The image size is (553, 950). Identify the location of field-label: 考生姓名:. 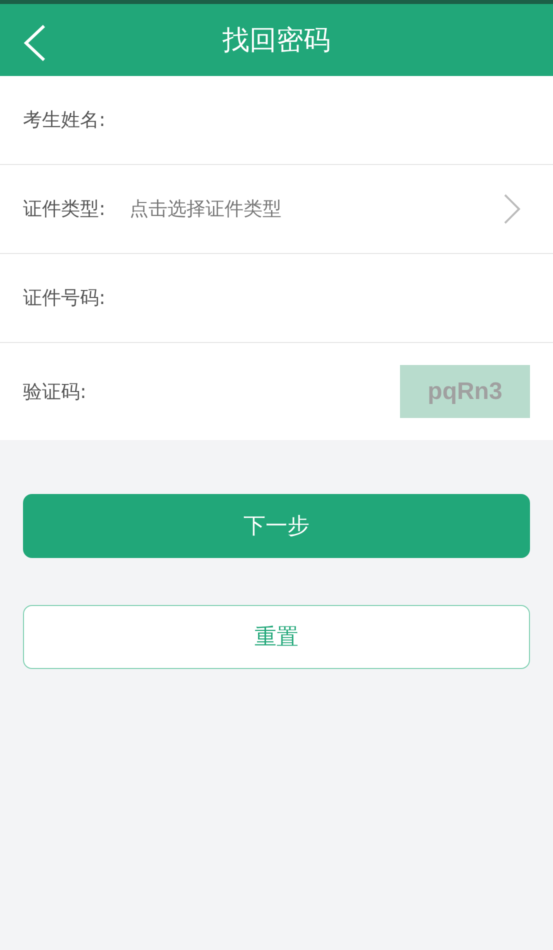
(64, 120).